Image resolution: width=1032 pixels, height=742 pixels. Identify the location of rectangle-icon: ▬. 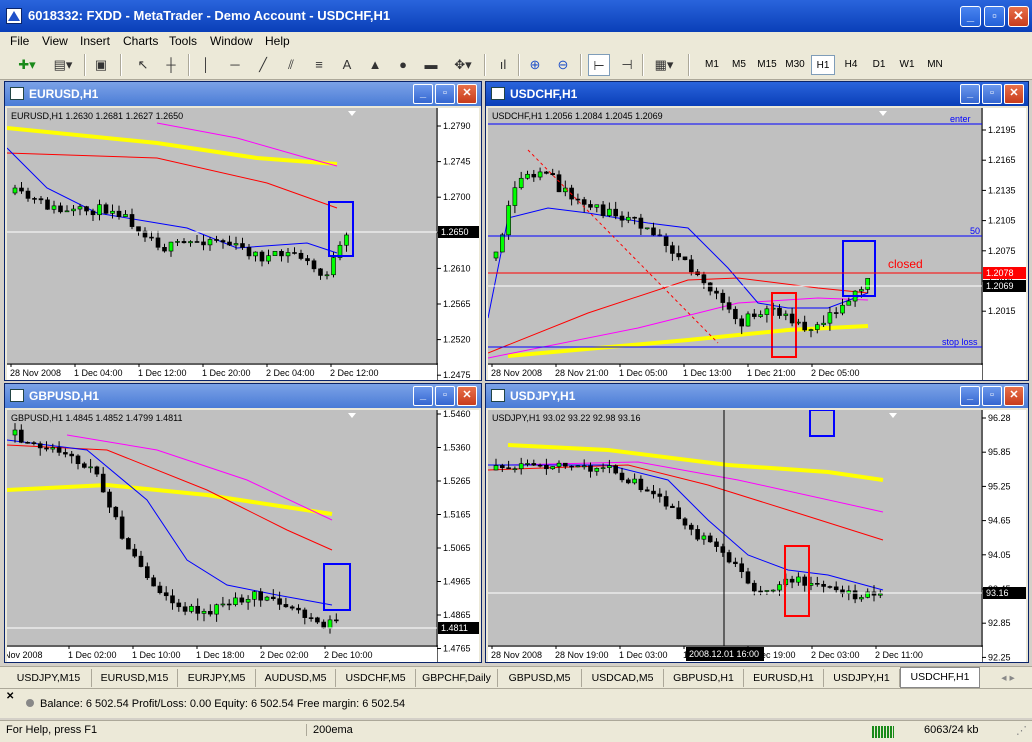
(431, 65).